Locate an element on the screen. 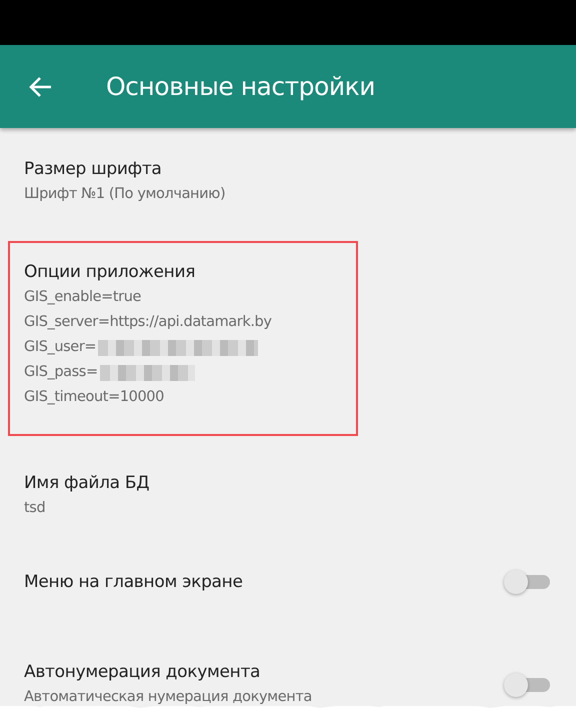 This screenshot has height=714, width=576. setting-title: Опции приложения is located at coordinates (110, 272).